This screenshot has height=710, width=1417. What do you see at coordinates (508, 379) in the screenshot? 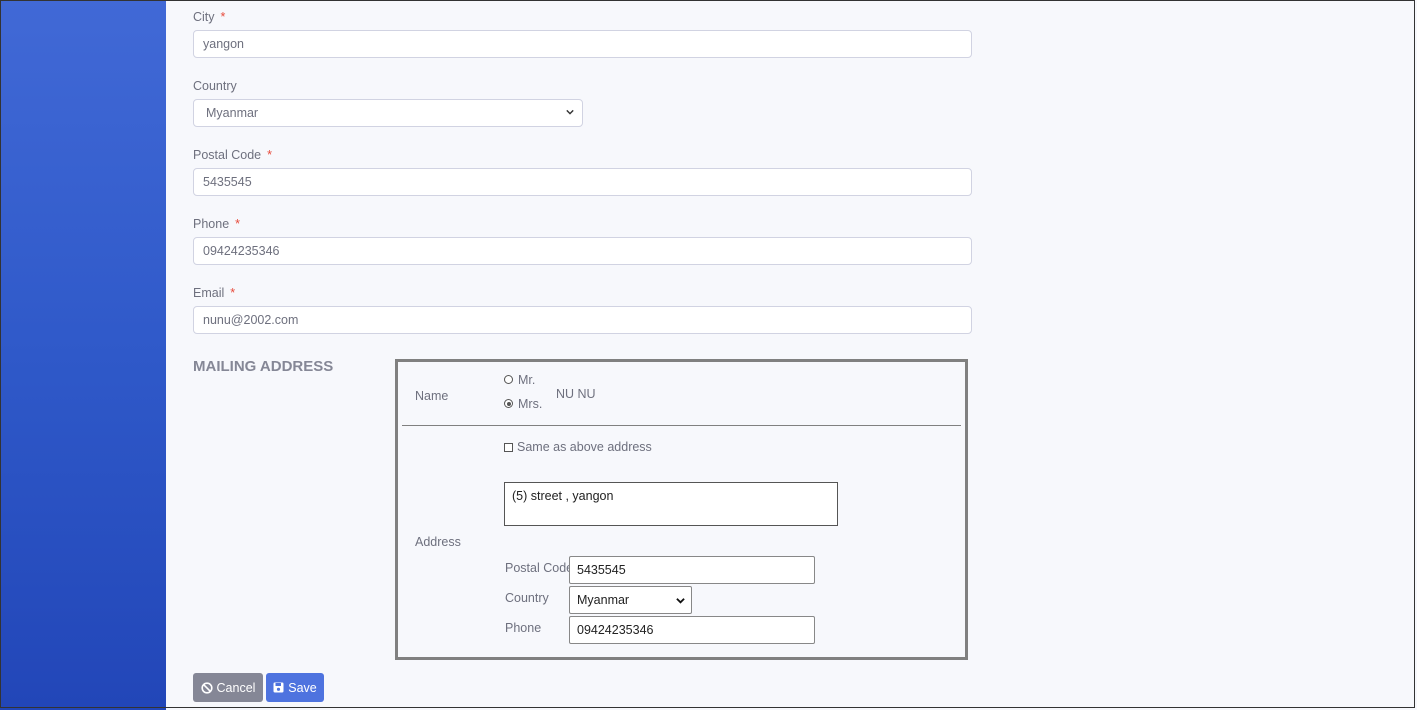
I see `radio-mr` at bounding box center [508, 379].